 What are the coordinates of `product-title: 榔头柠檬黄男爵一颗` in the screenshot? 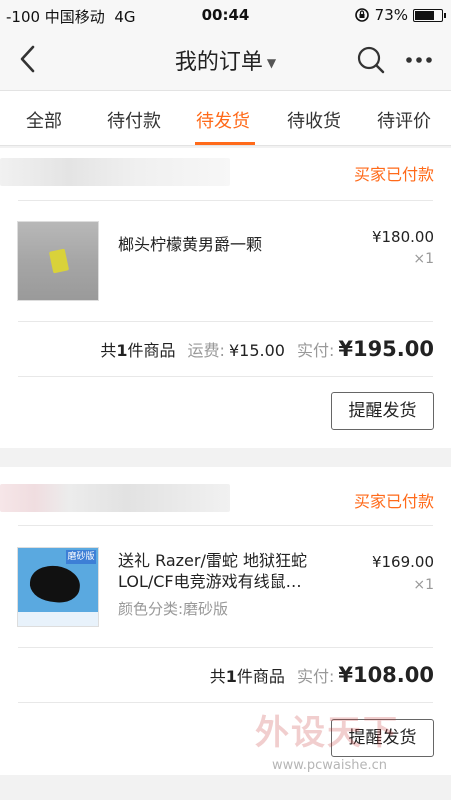 It's located at (220, 244).